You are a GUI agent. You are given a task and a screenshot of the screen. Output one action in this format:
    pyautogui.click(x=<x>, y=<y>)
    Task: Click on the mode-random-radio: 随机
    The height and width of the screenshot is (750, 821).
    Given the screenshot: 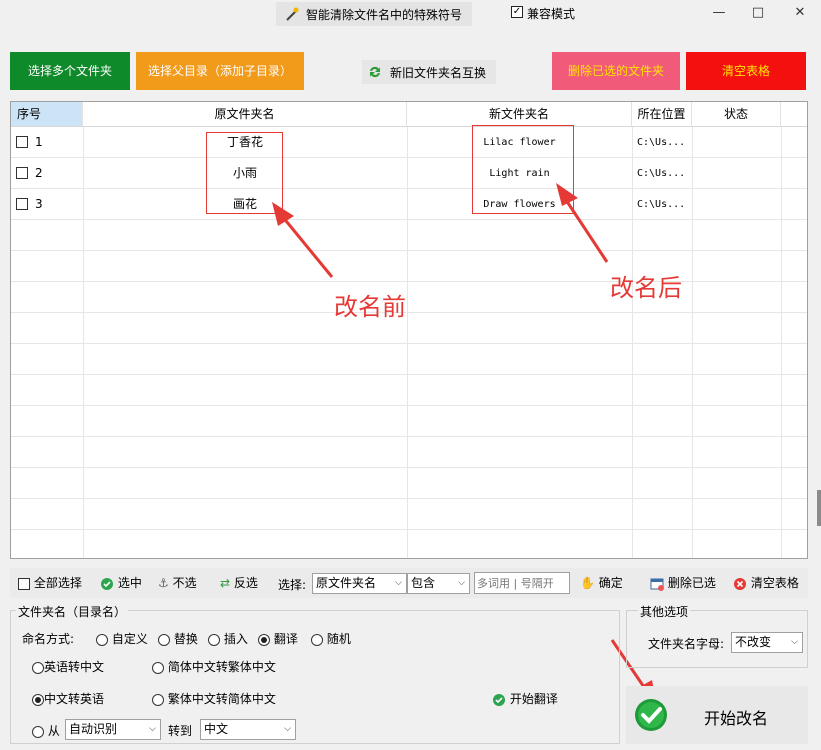 What is the action you would take?
    pyautogui.click(x=331, y=638)
    